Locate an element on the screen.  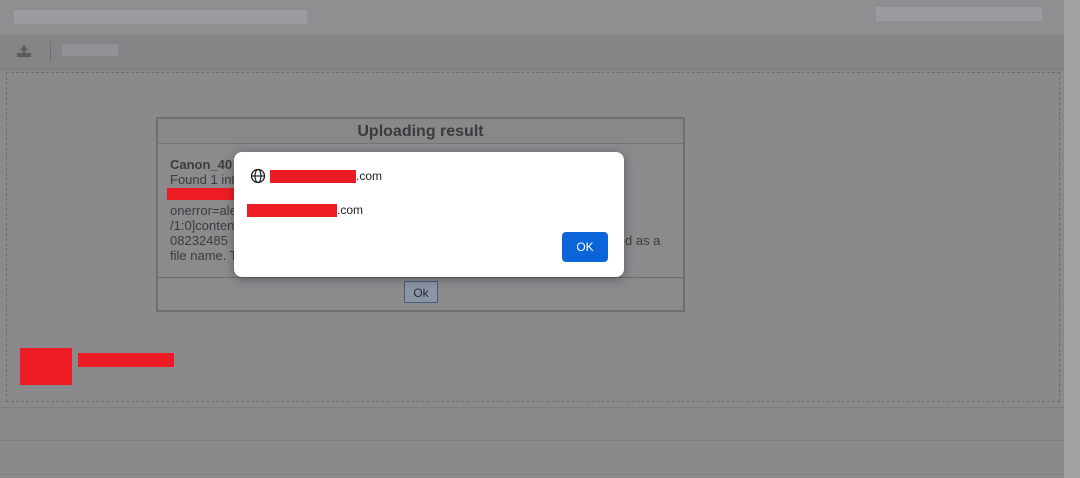
redacted-text is located at coordinates (202, 194).